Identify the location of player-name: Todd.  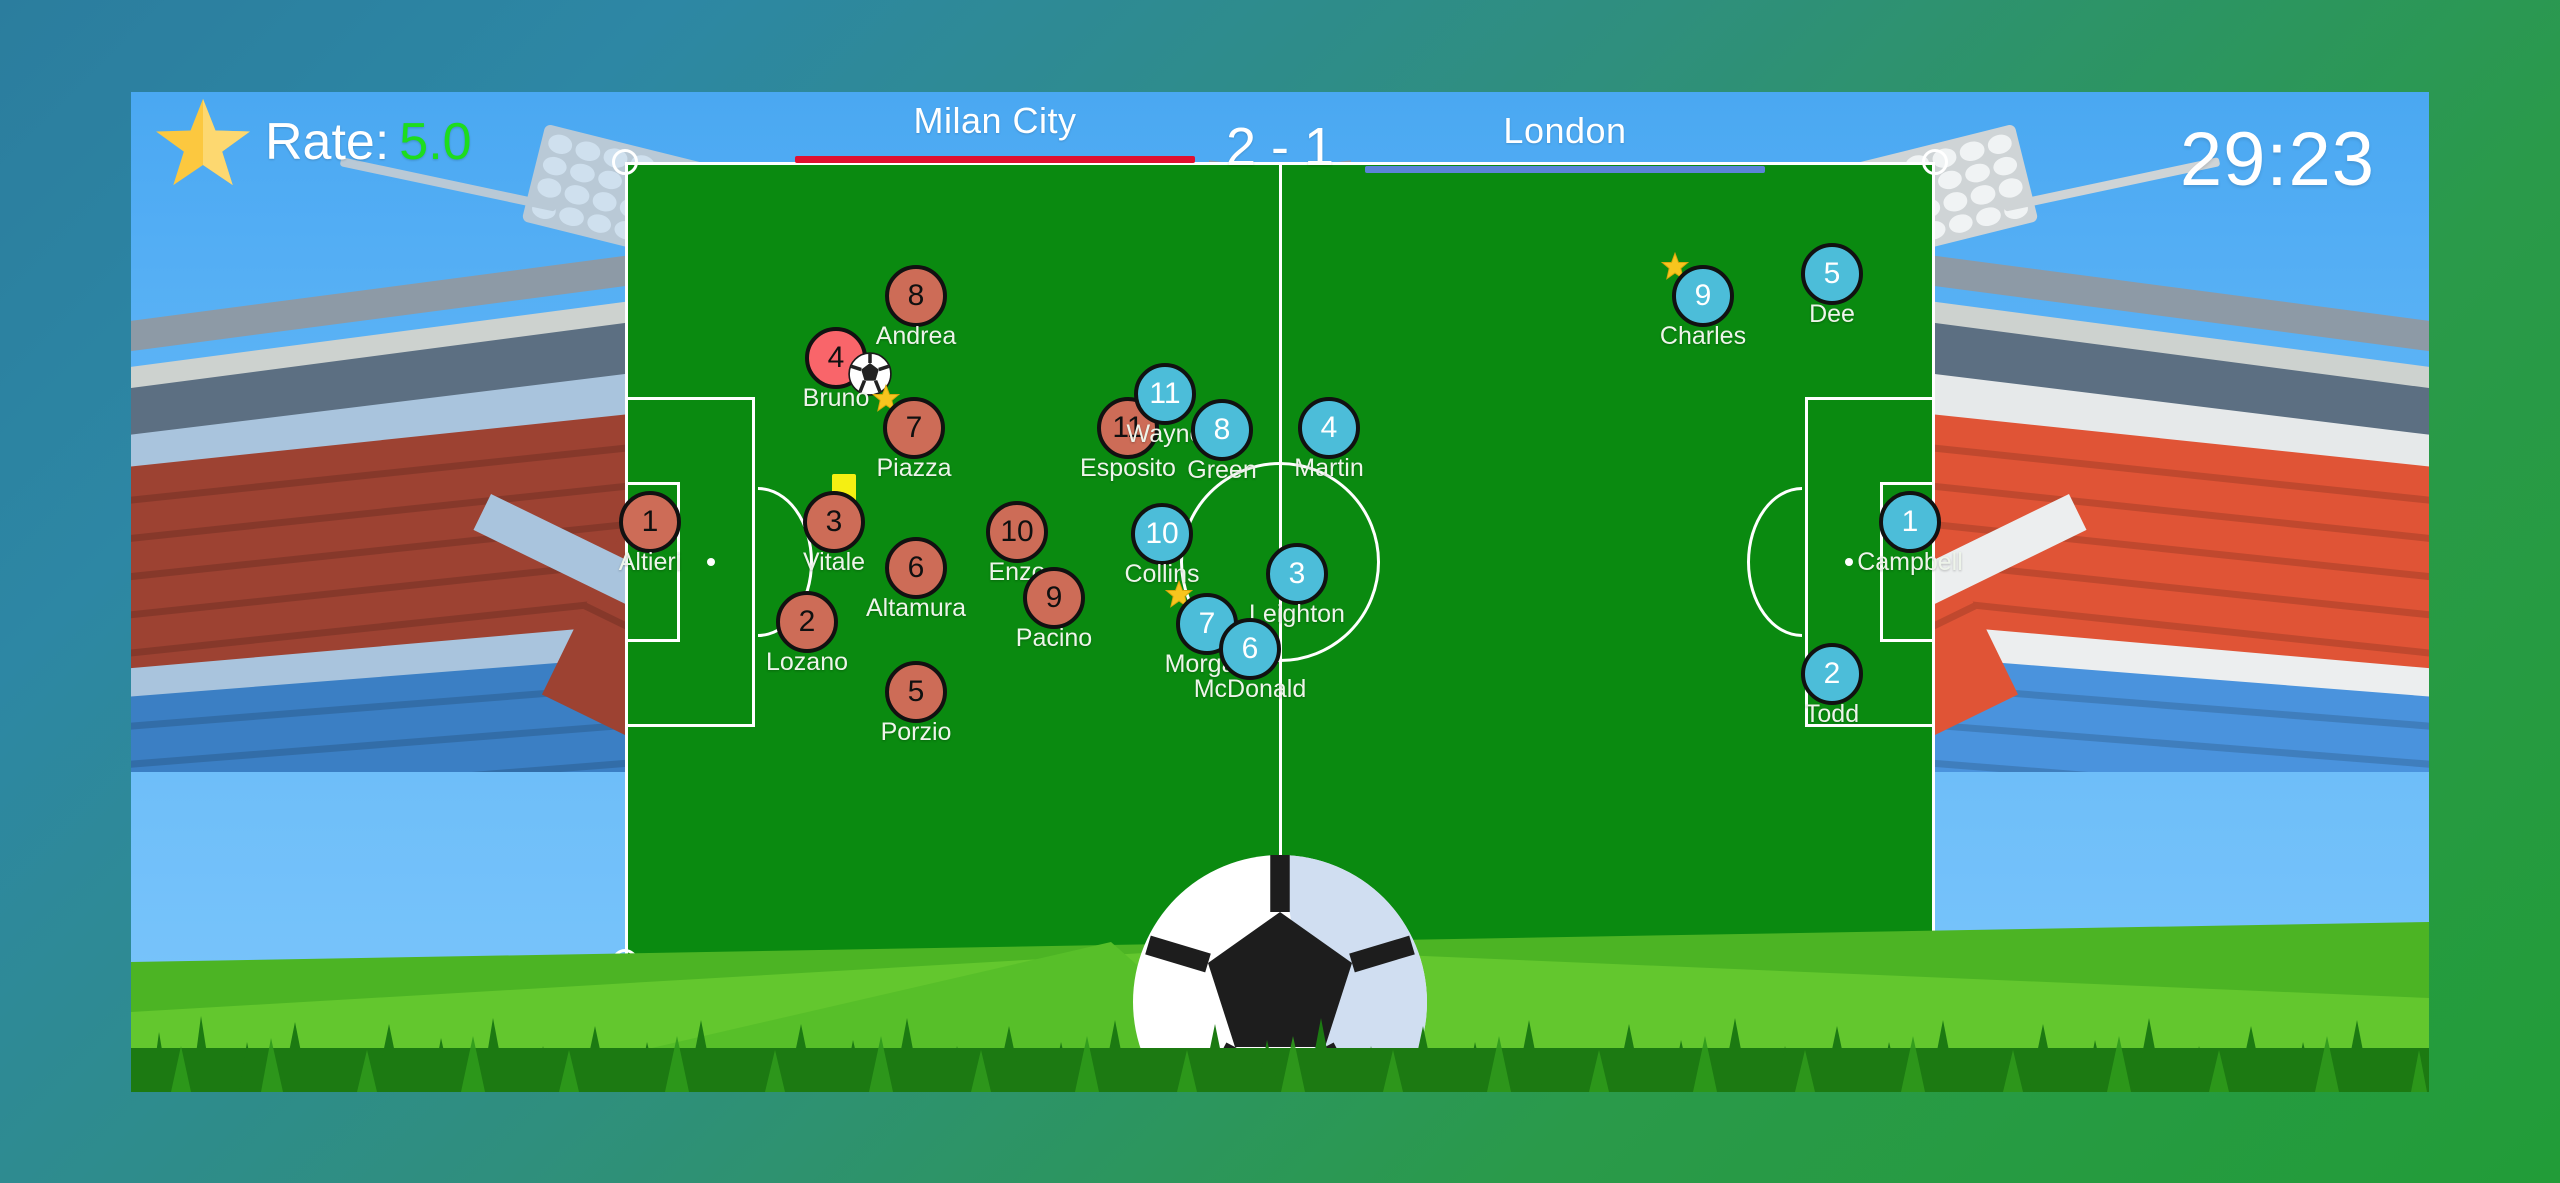
(1832, 714).